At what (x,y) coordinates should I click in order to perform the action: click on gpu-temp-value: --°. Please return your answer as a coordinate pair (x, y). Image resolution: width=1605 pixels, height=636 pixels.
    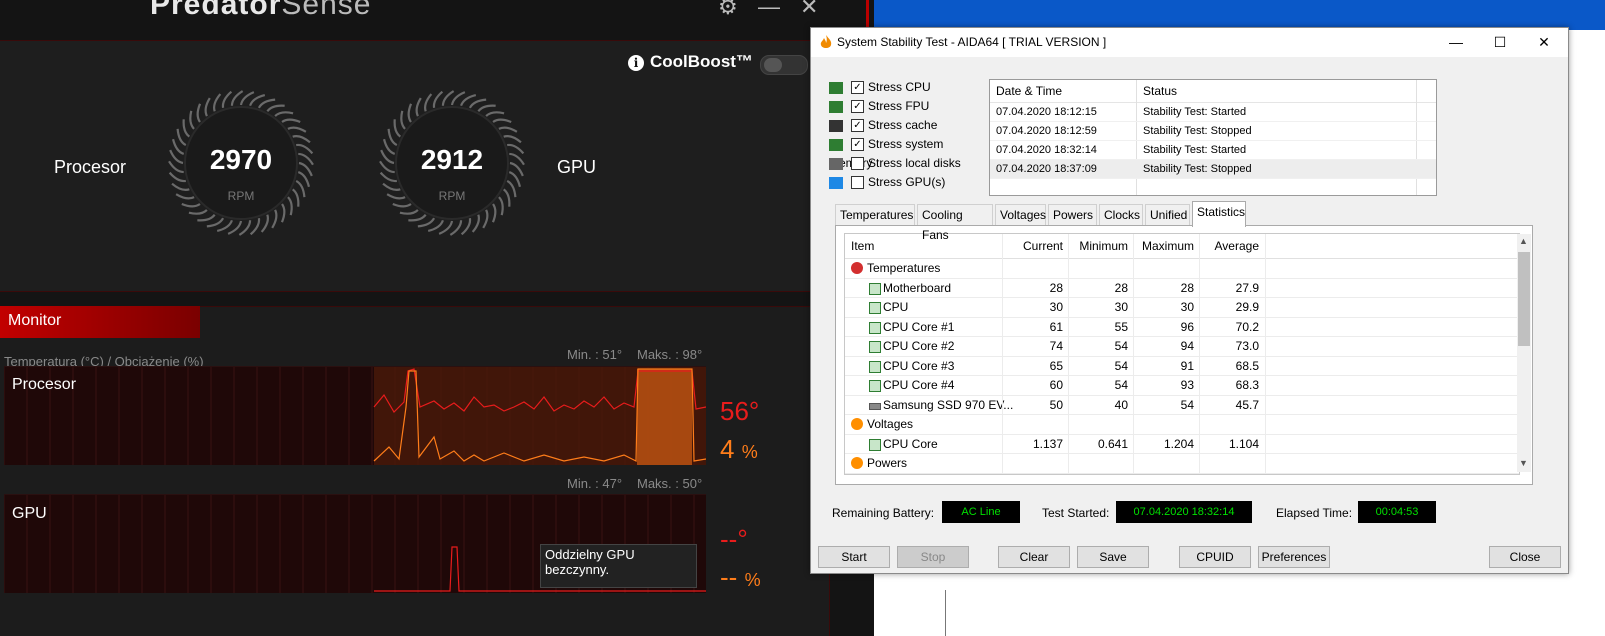
    Looking at the image, I should click on (734, 539).